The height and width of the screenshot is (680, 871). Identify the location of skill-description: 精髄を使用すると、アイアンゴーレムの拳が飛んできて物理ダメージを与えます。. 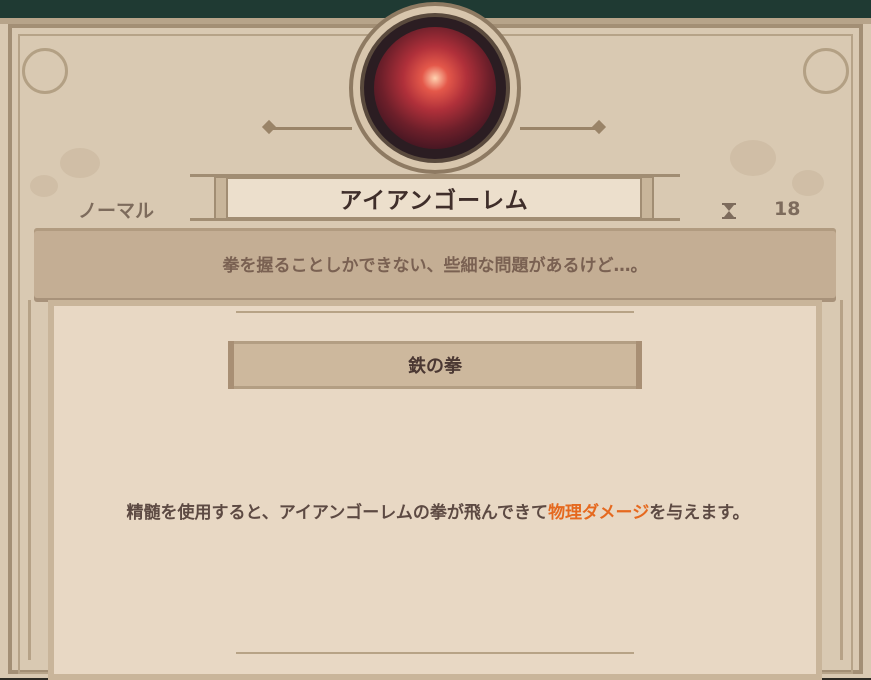
(438, 513).